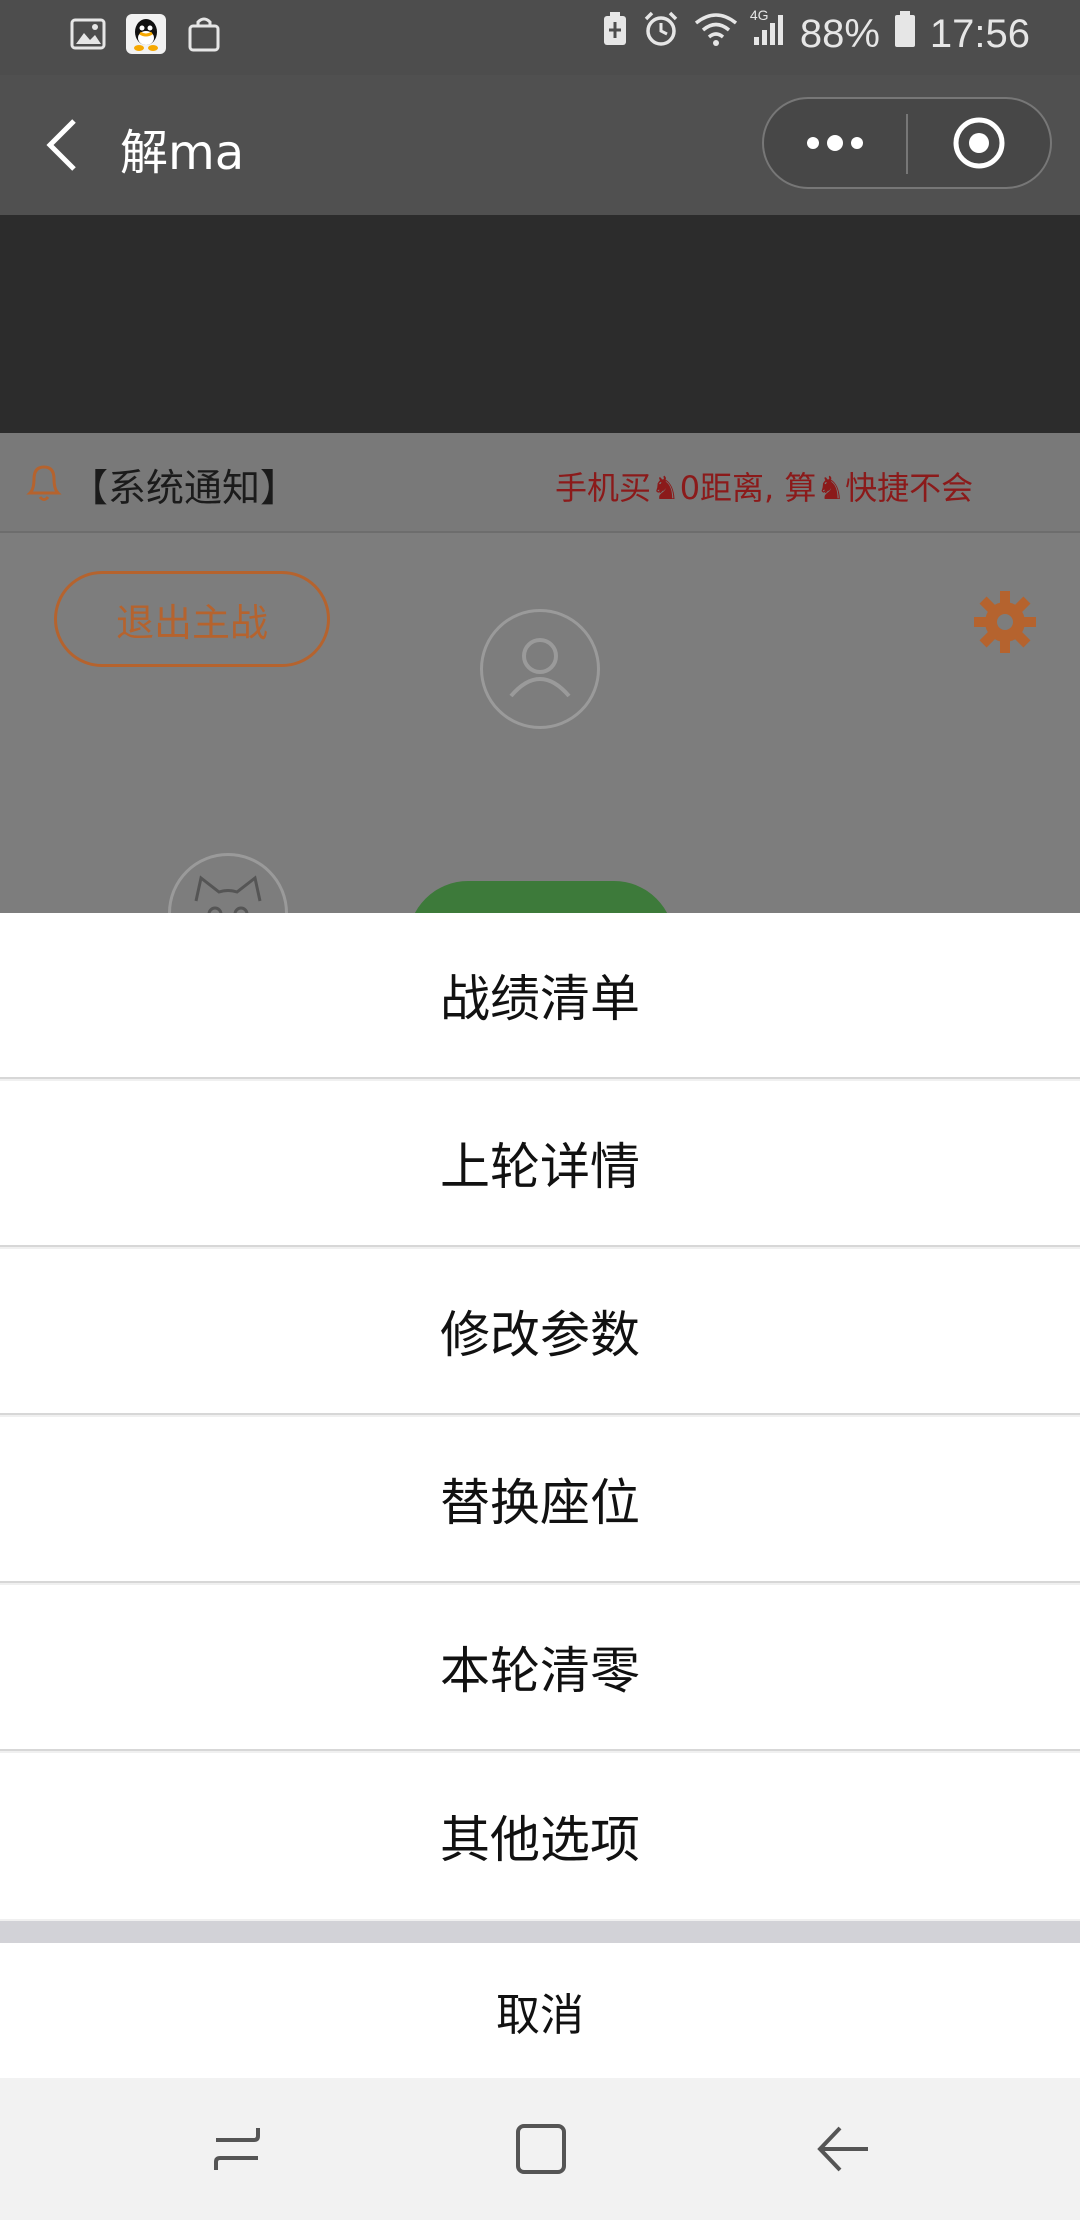 The height and width of the screenshot is (2220, 1080). What do you see at coordinates (540, 145) in the screenshot?
I see `mini-program-header: 解ma` at bounding box center [540, 145].